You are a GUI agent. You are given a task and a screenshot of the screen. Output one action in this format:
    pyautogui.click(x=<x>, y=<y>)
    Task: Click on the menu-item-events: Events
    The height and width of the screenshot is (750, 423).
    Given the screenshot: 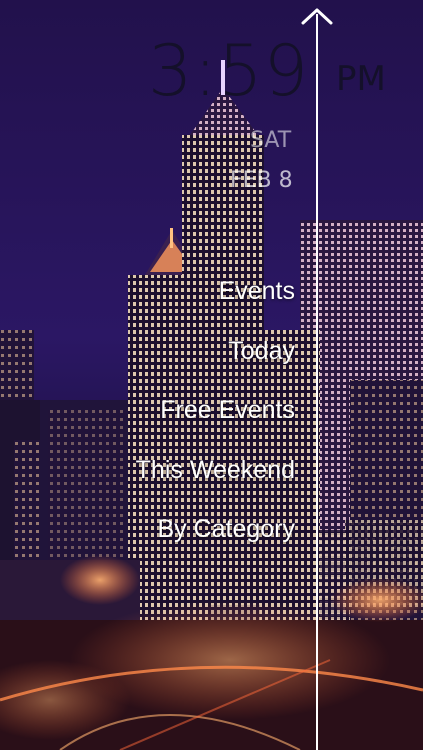 What is the action you would take?
    pyautogui.click(x=215, y=304)
    